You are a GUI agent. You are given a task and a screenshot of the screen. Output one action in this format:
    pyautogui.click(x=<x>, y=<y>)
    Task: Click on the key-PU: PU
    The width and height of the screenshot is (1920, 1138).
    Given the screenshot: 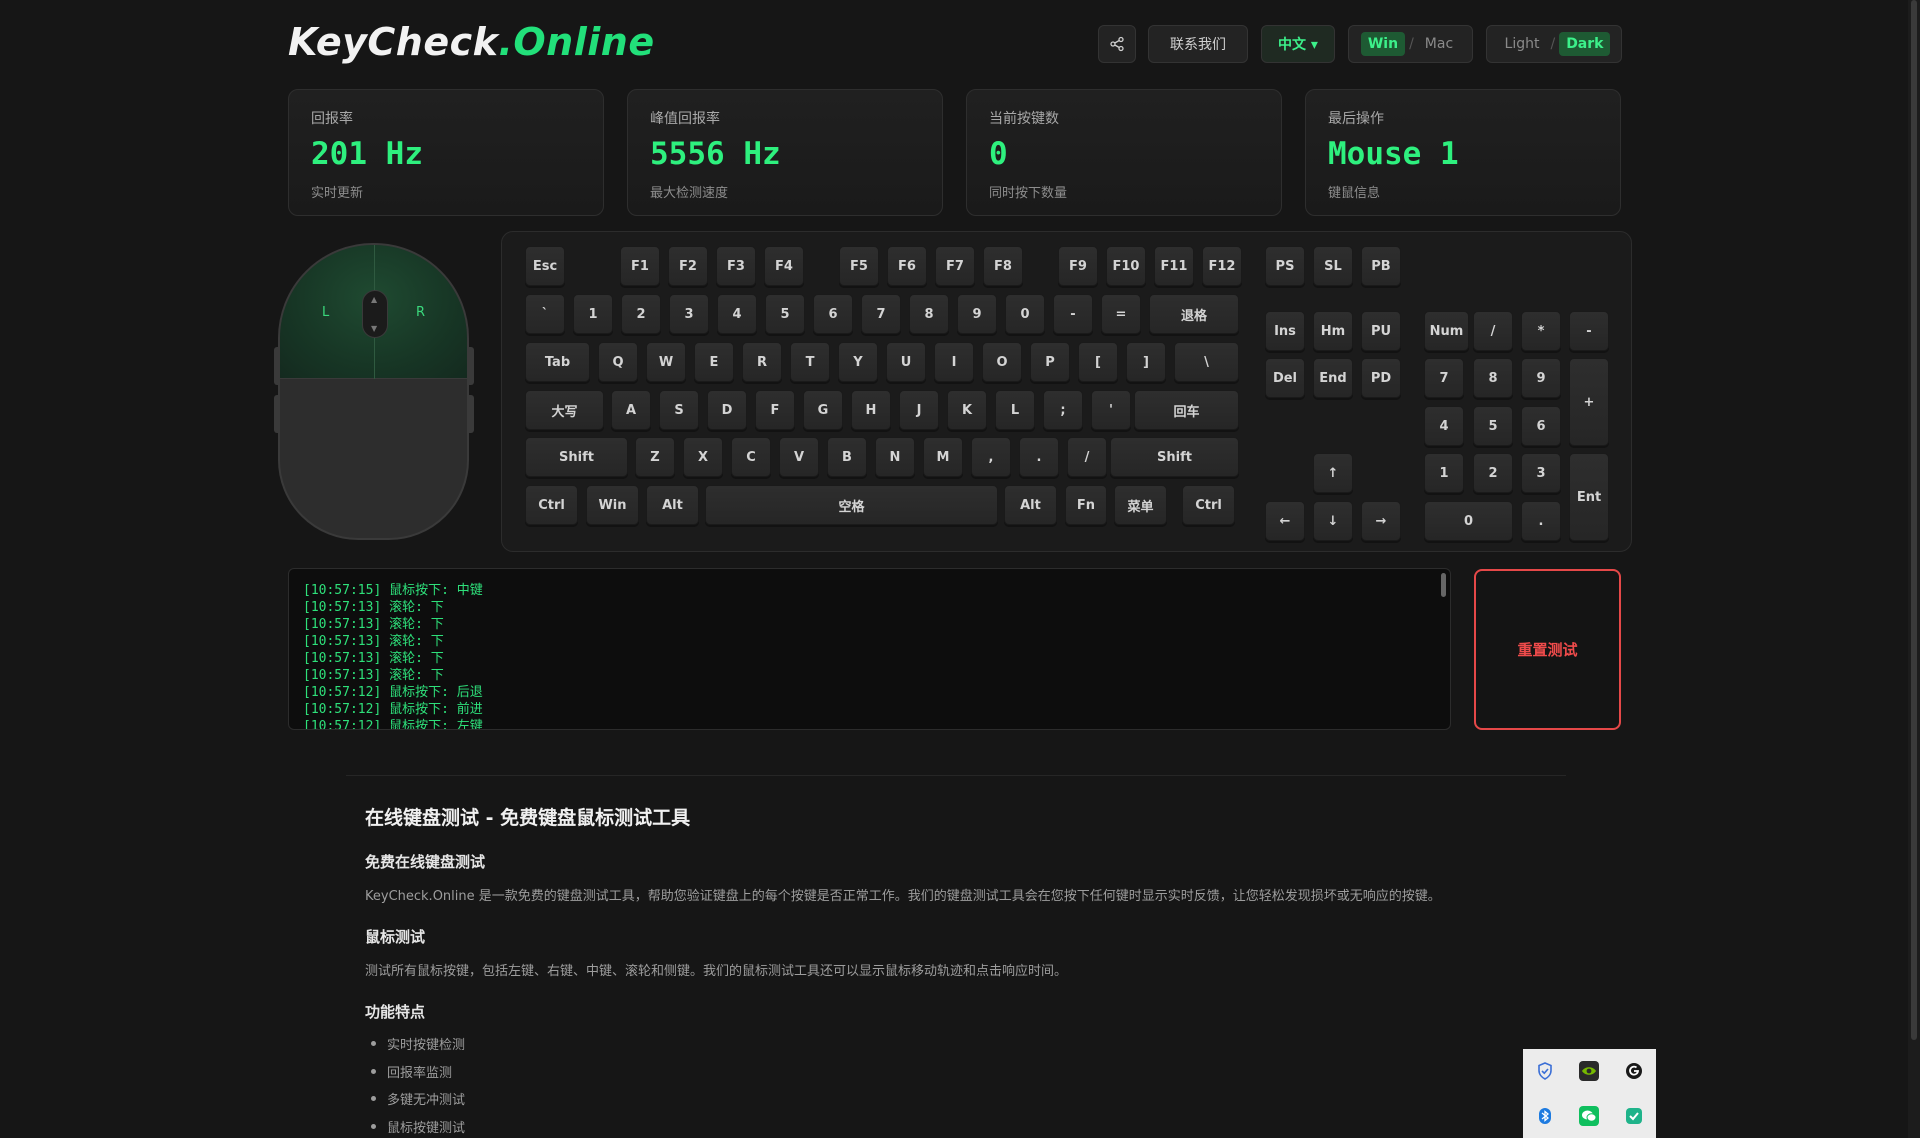 What is the action you would take?
    pyautogui.click(x=1381, y=331)
    